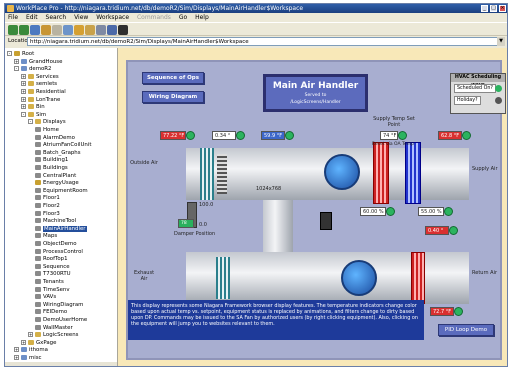 Image resolution: width=511 pixels, height=370 pixels. I want to click on scheduled-on-button: Scheduled On?, so click(475, 88).